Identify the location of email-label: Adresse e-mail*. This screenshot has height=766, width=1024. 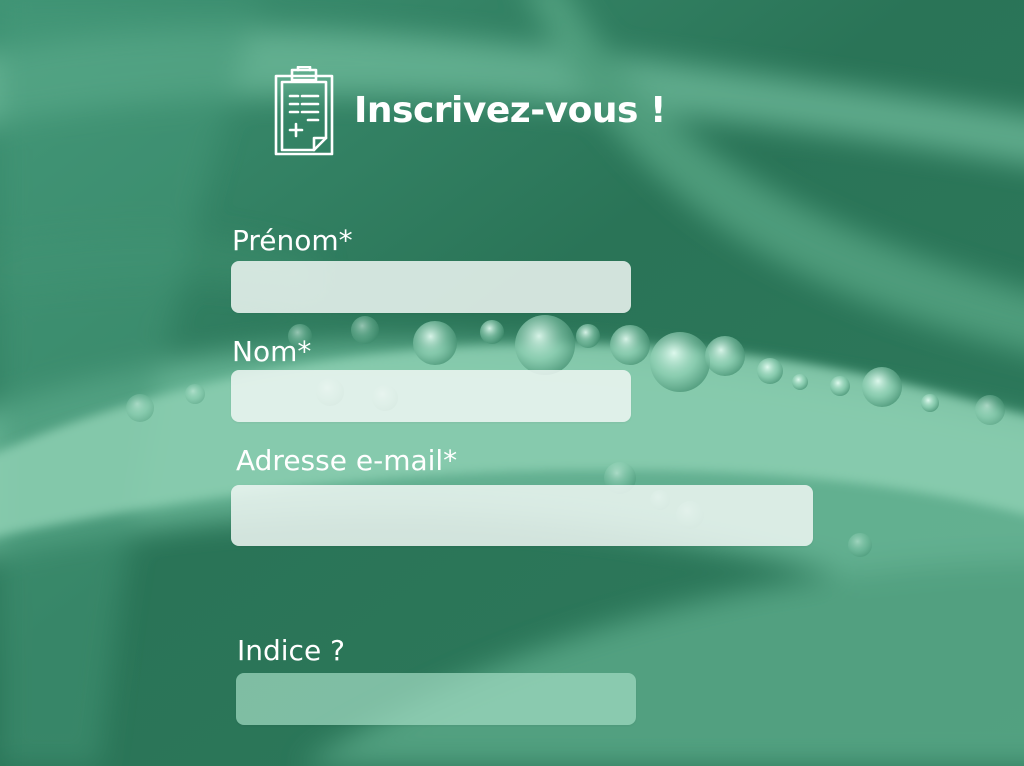
(347, 460).